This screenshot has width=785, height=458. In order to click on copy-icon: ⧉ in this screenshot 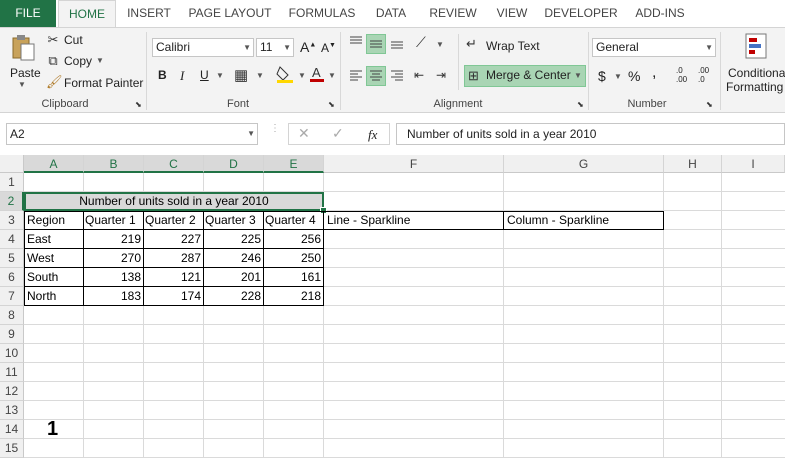, I will do `click(53, 61)`.